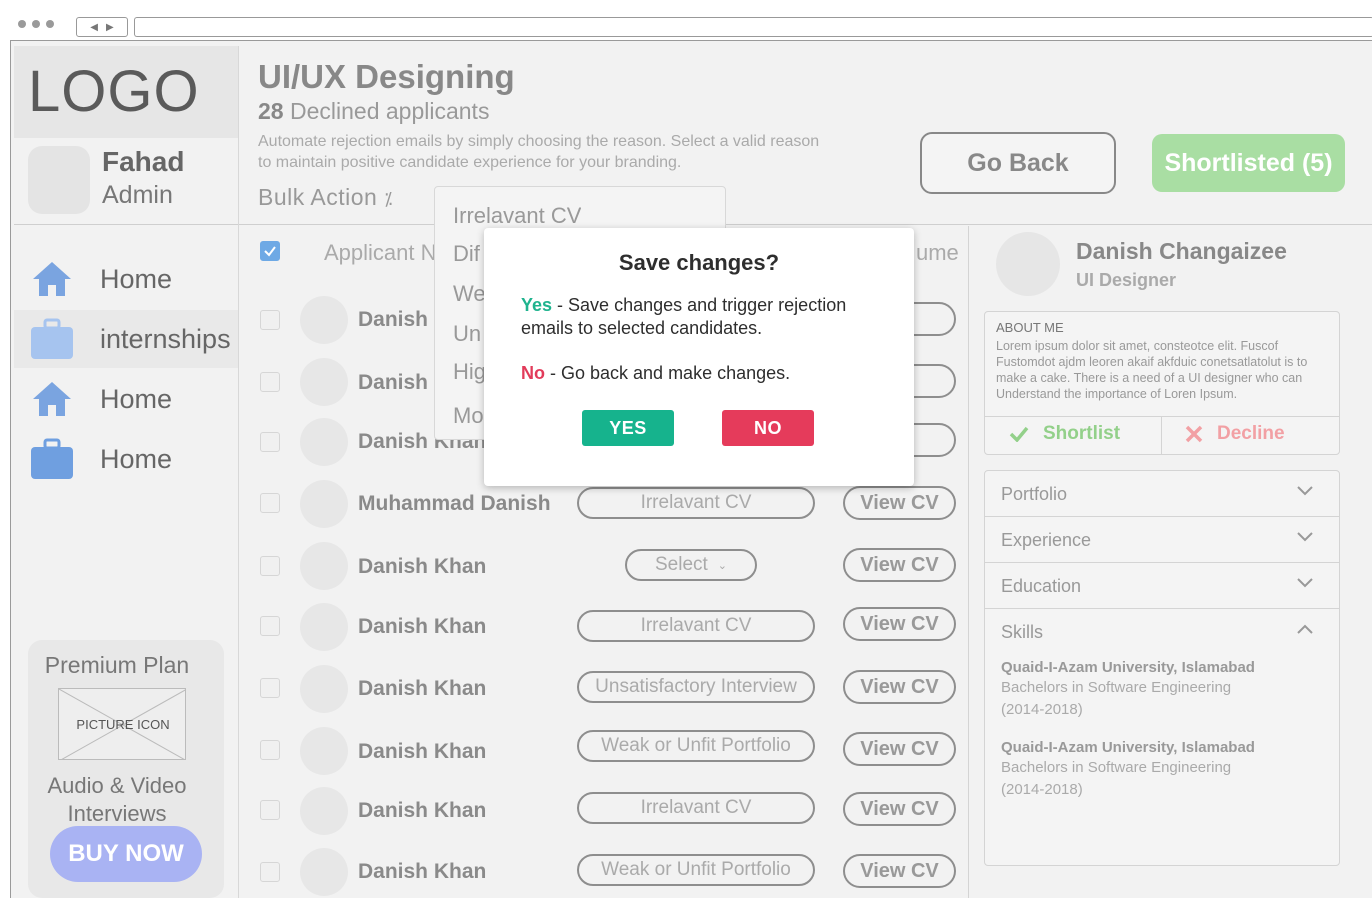 Image resolution: width=1372 pixels, height=898 pixels. Describe the element at coordinates (753, 27) in the screenshot. I see `address-bar` at that location.